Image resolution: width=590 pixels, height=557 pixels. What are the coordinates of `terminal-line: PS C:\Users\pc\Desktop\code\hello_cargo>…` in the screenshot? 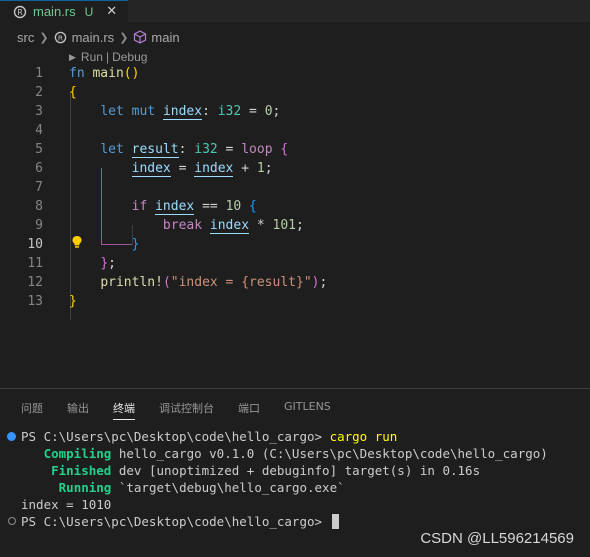 It's located at (209, 436).